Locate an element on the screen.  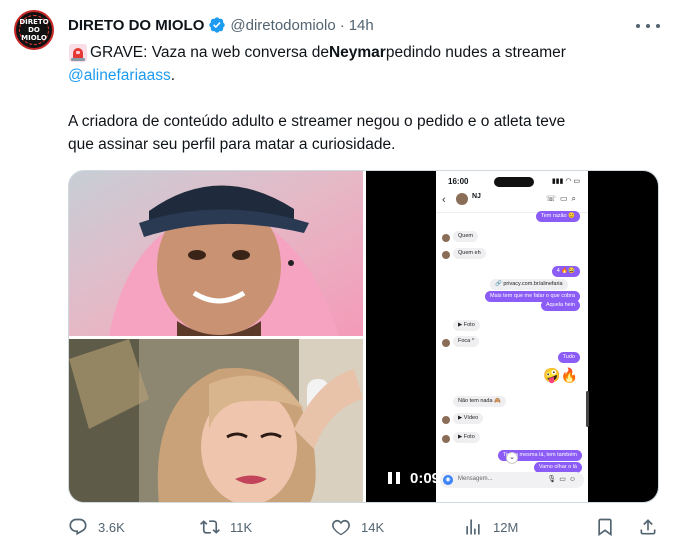
chat-back-icon: ‹ is located at coordinates (444, 200).